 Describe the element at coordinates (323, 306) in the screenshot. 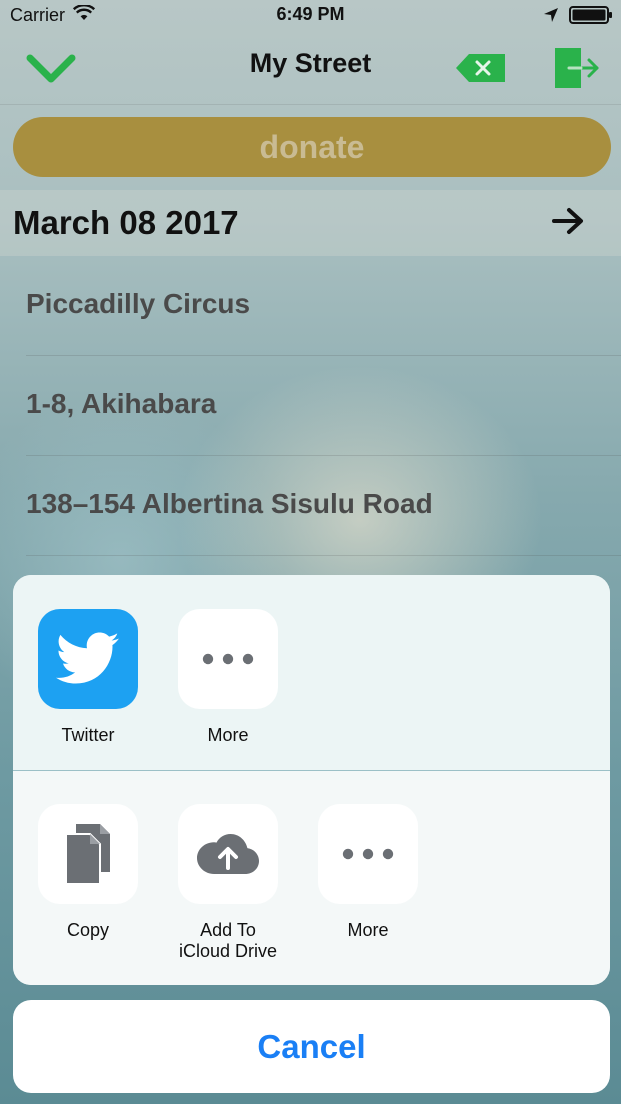

I see `list-item: Piccadilly Circus` at that location.